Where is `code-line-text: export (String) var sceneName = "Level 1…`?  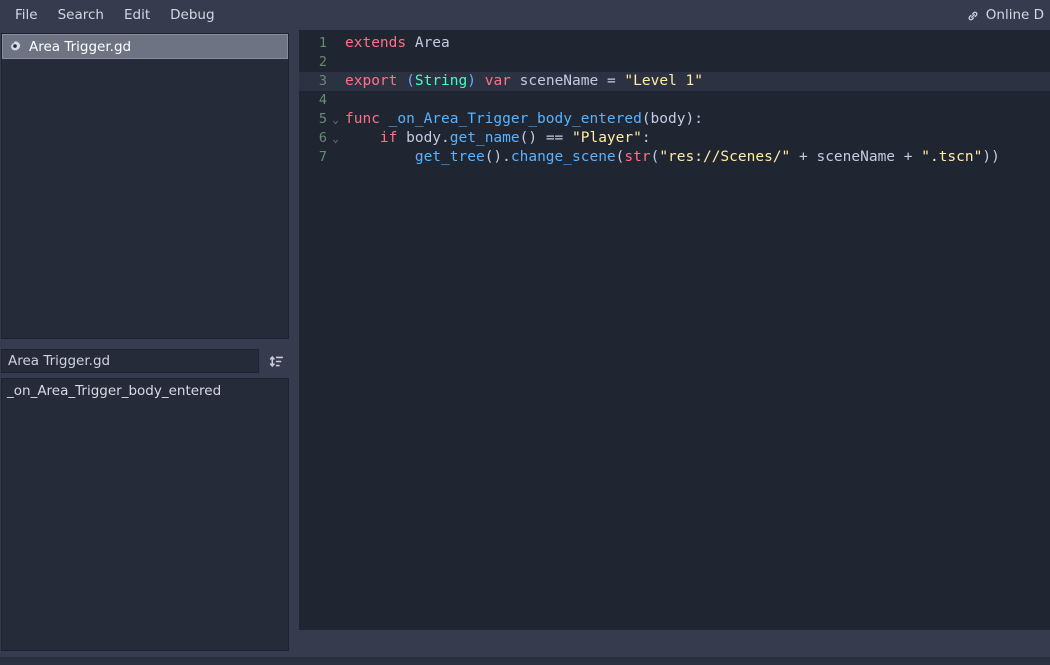 code-line-text: export (String) var sceneName = "Level 1… is located at coordinates (524, 81).